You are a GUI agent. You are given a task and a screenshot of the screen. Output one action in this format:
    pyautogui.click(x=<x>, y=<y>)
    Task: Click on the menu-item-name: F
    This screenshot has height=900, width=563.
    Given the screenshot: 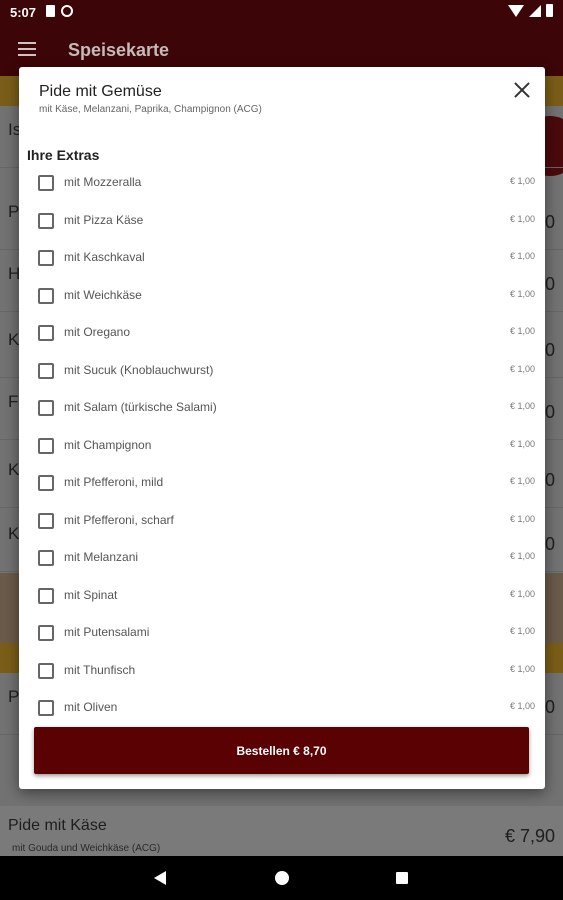 What is the action you would take?
    pyautogui.click(x=13, y=401)
    